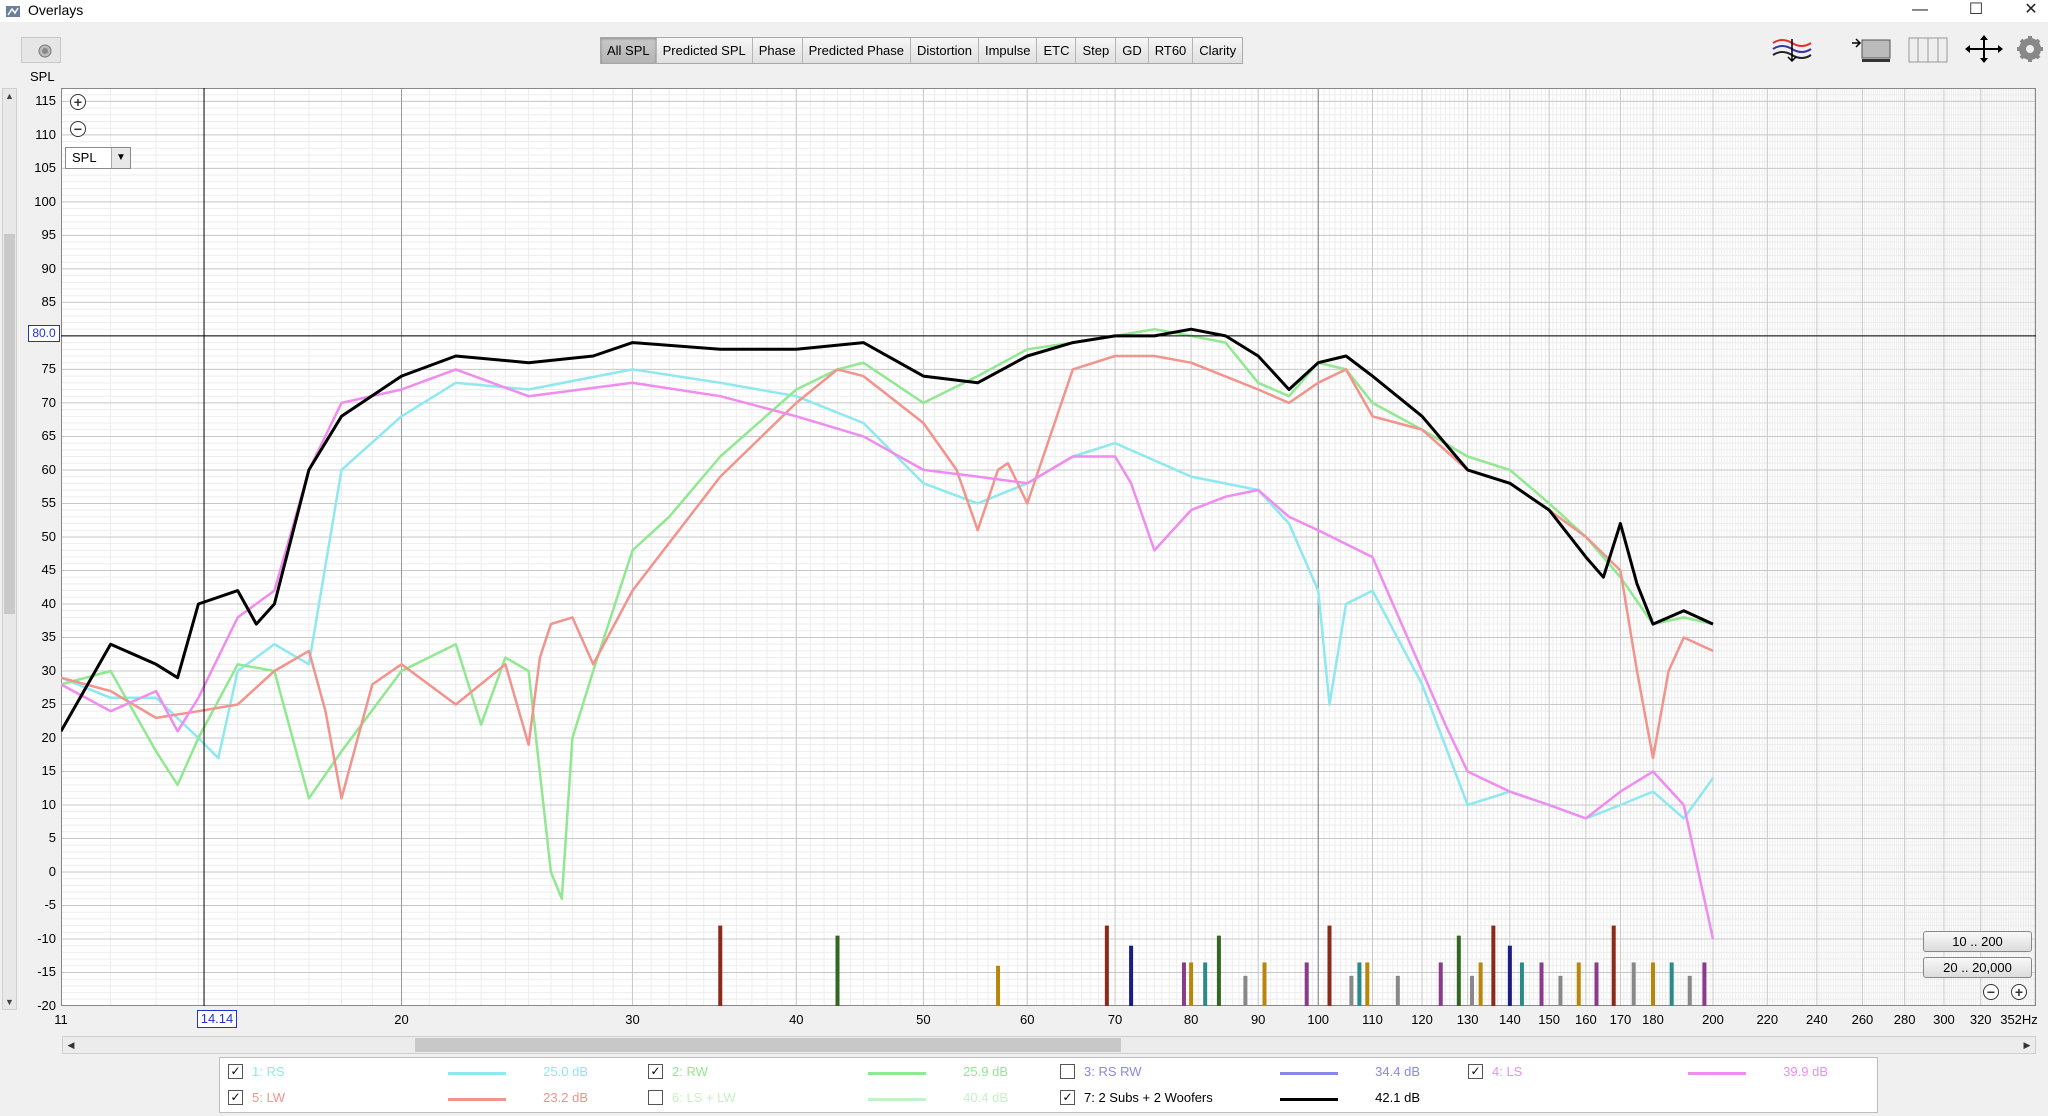  Describe the element at coordinates (1372, 1019) in the screenshot. I see `x-tick-label: 110` at that location.